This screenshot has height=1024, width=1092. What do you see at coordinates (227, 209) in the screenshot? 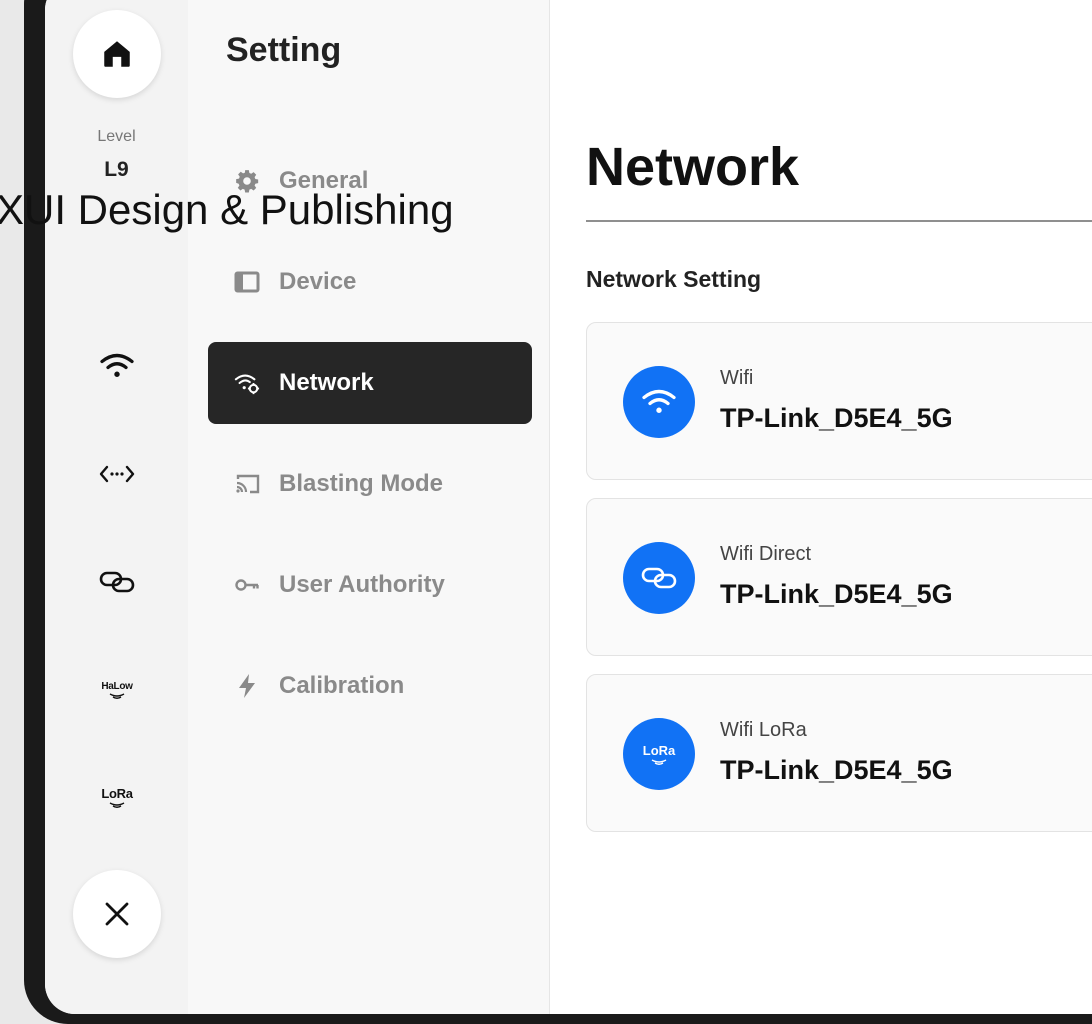
I see `watermark-text: XUI Design & Publishing` at bounding box center [227, 209].